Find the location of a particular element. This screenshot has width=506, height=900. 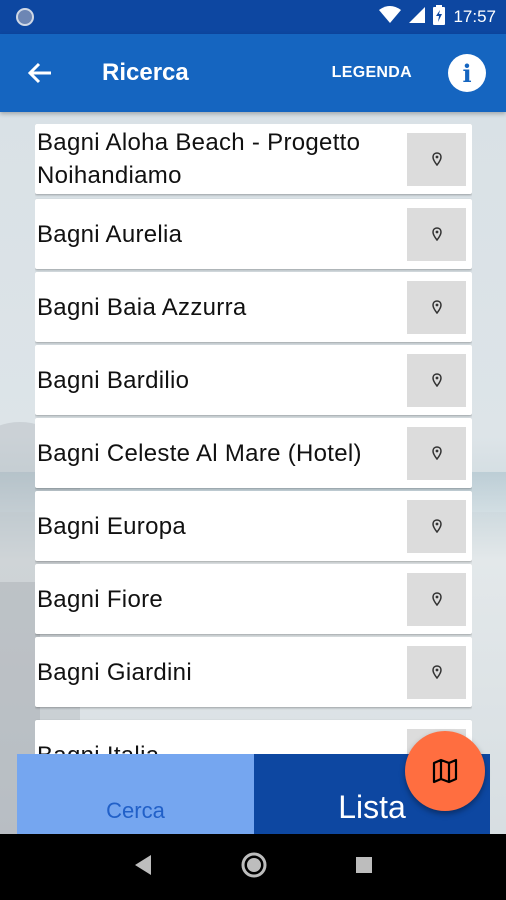

back-arrow-icon is located at coordinates (39, 73).